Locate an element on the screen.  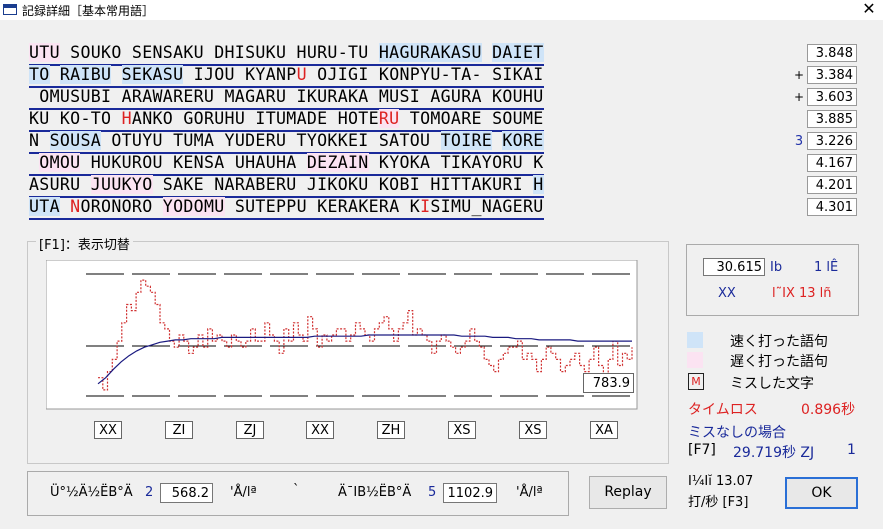
time-unit: Ib is located at coordinates (776, 267).